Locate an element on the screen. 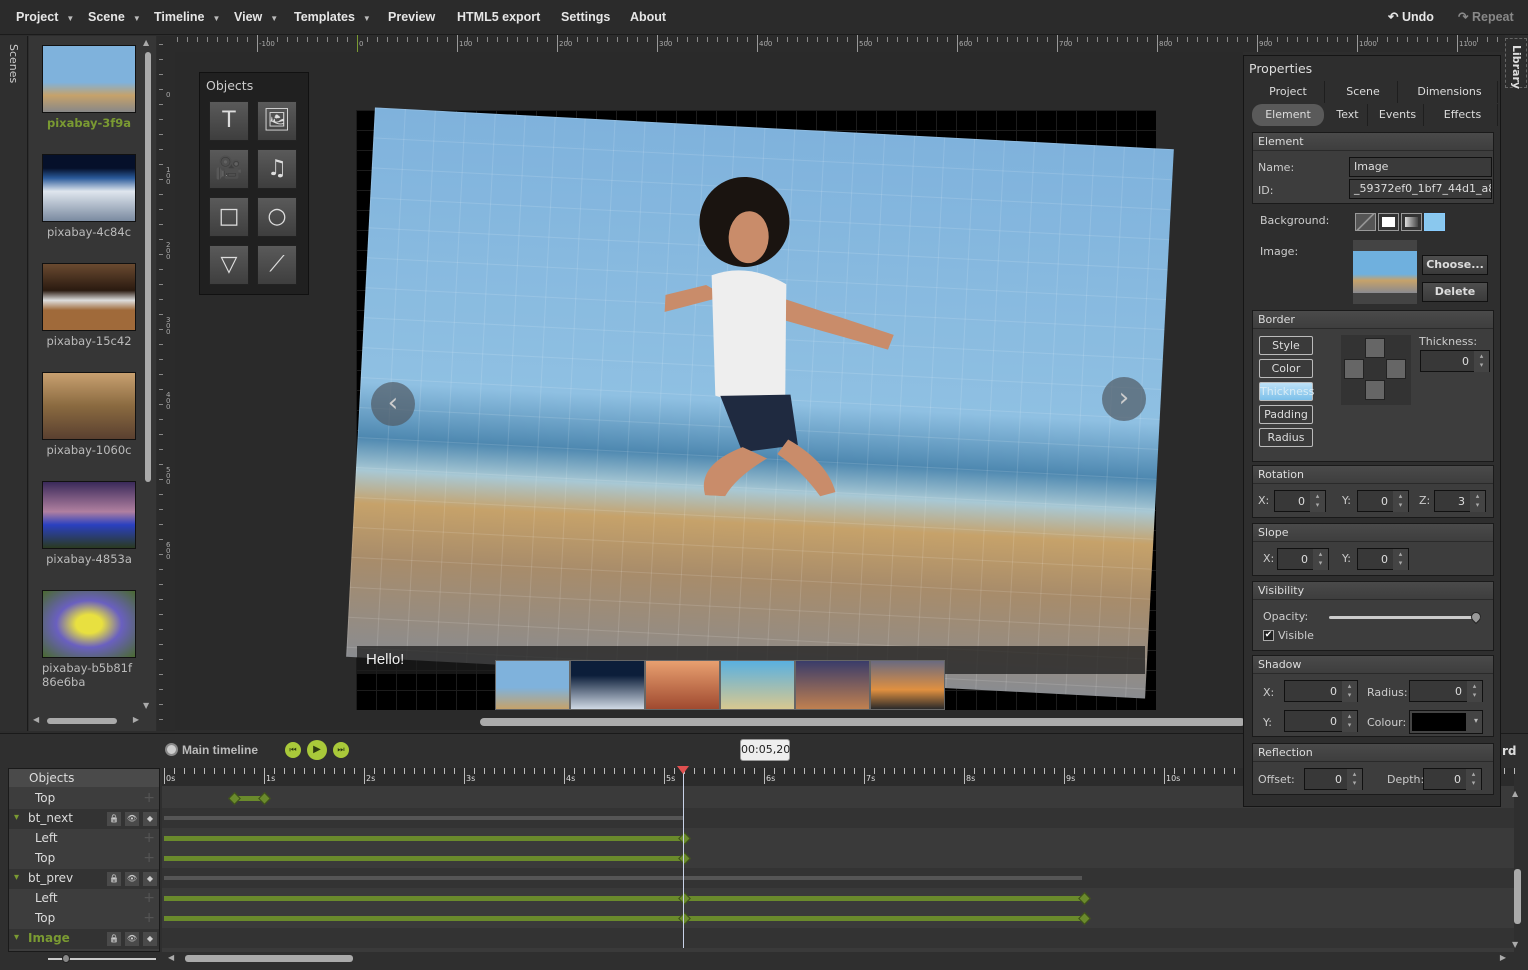 The image size is (1528, 970). tab-element: Element is located at coordinates (1288, 115).